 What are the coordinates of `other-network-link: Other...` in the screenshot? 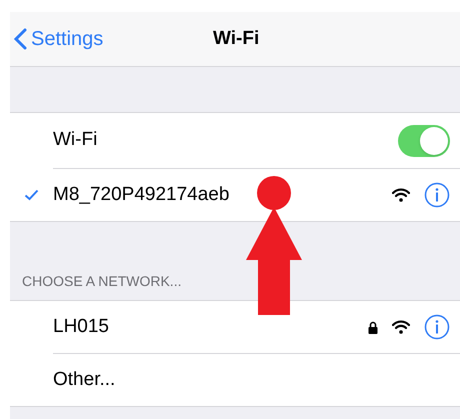 It's located at (251, 380).